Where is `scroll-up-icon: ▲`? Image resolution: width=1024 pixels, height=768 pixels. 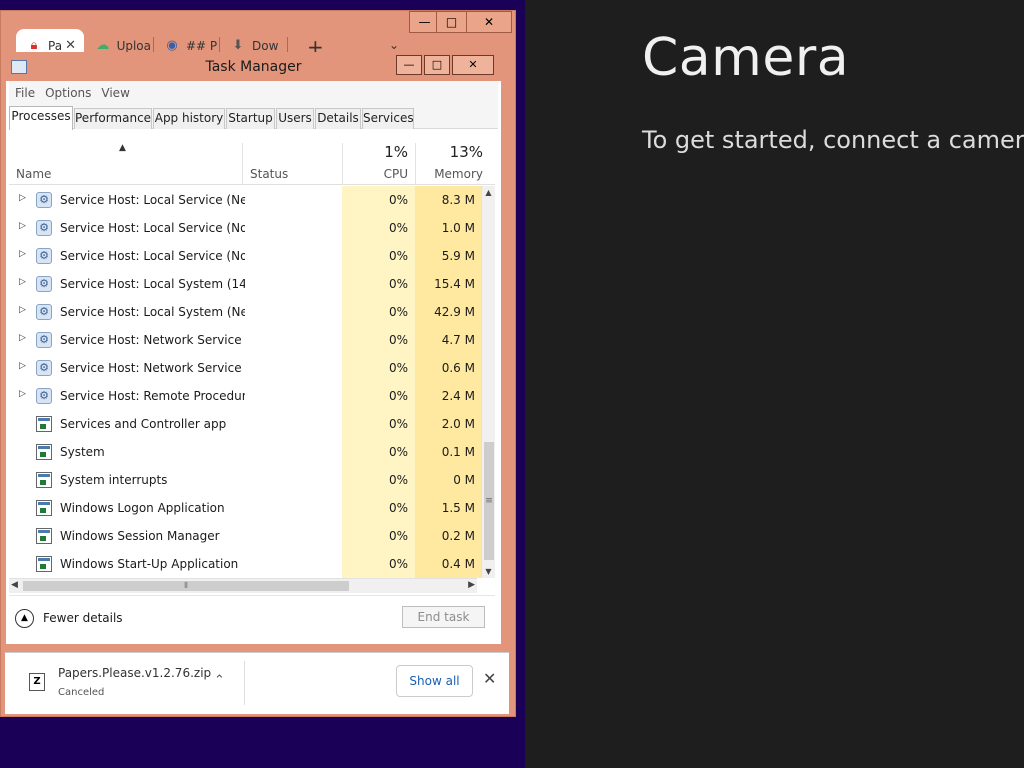 scroll-up-icon: ▲ is located at coordinates (488, 192).